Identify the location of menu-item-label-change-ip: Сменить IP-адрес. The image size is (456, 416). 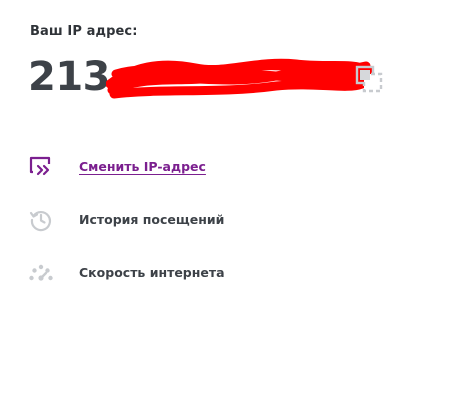
(142, 166).